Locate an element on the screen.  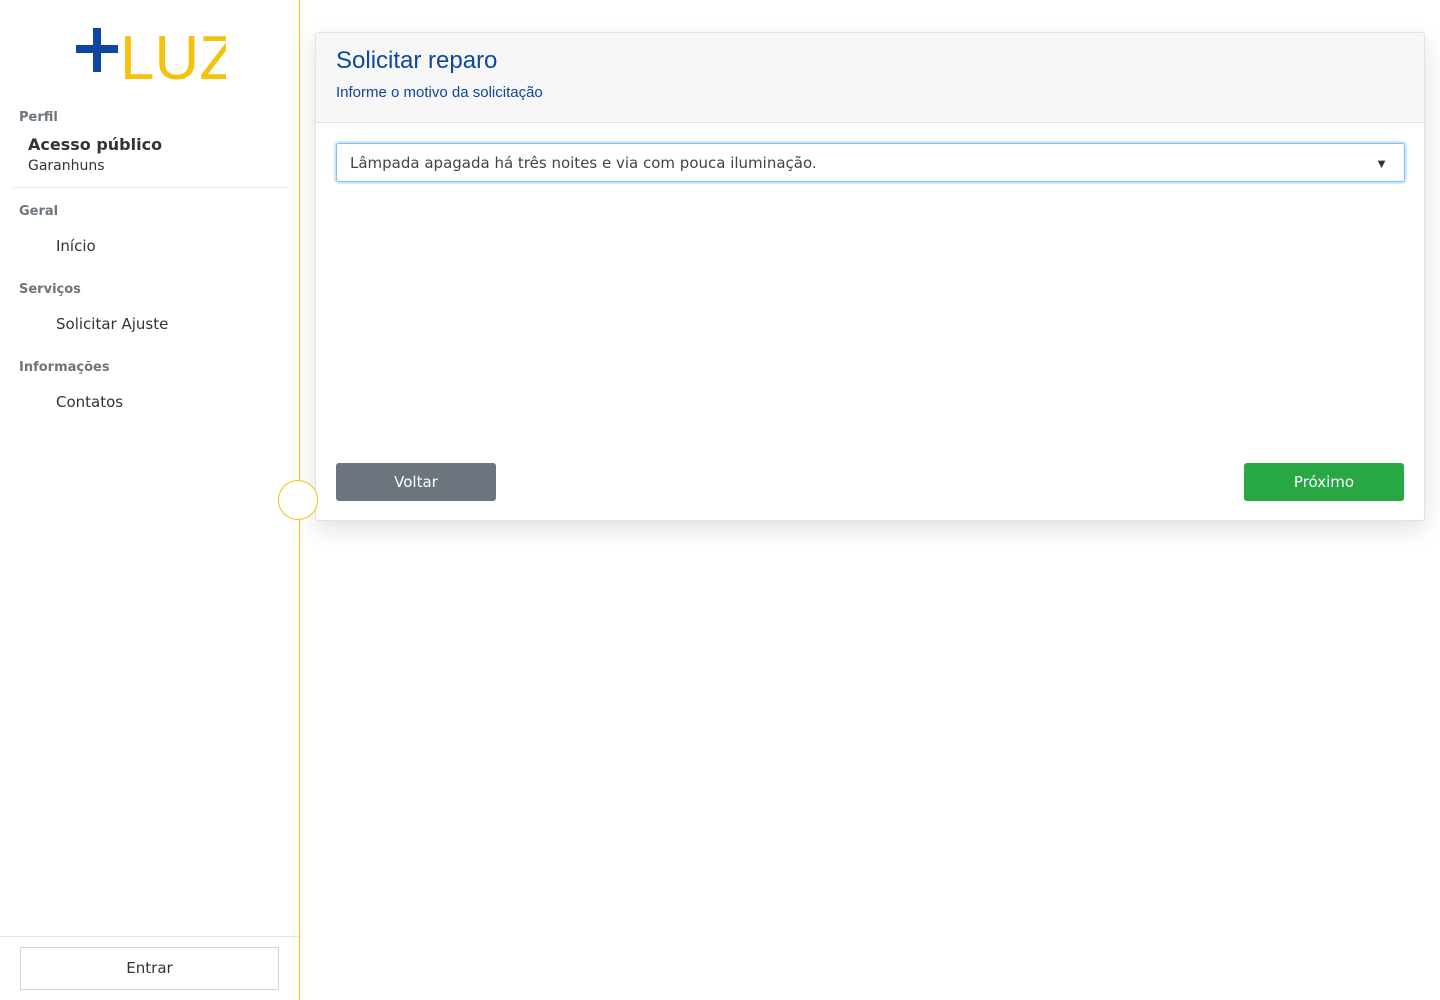
brand-logo: LUZ is located at coordinates (151, 55).